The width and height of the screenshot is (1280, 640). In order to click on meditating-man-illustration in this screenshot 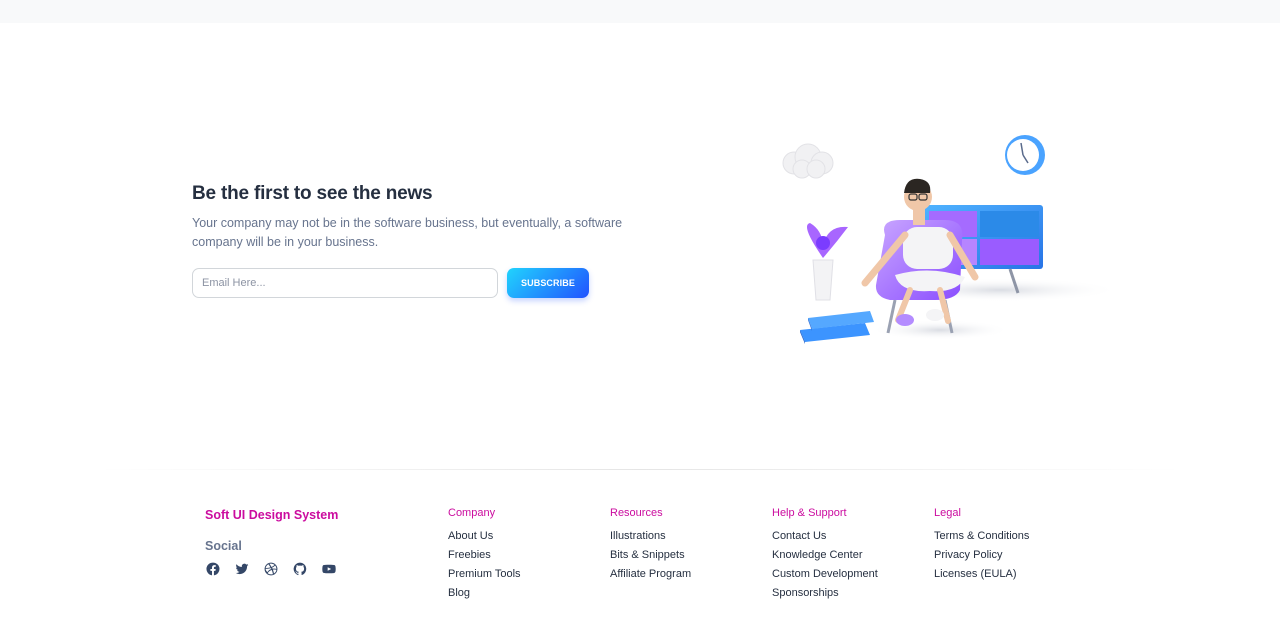, I will do `click(951, 239)`.